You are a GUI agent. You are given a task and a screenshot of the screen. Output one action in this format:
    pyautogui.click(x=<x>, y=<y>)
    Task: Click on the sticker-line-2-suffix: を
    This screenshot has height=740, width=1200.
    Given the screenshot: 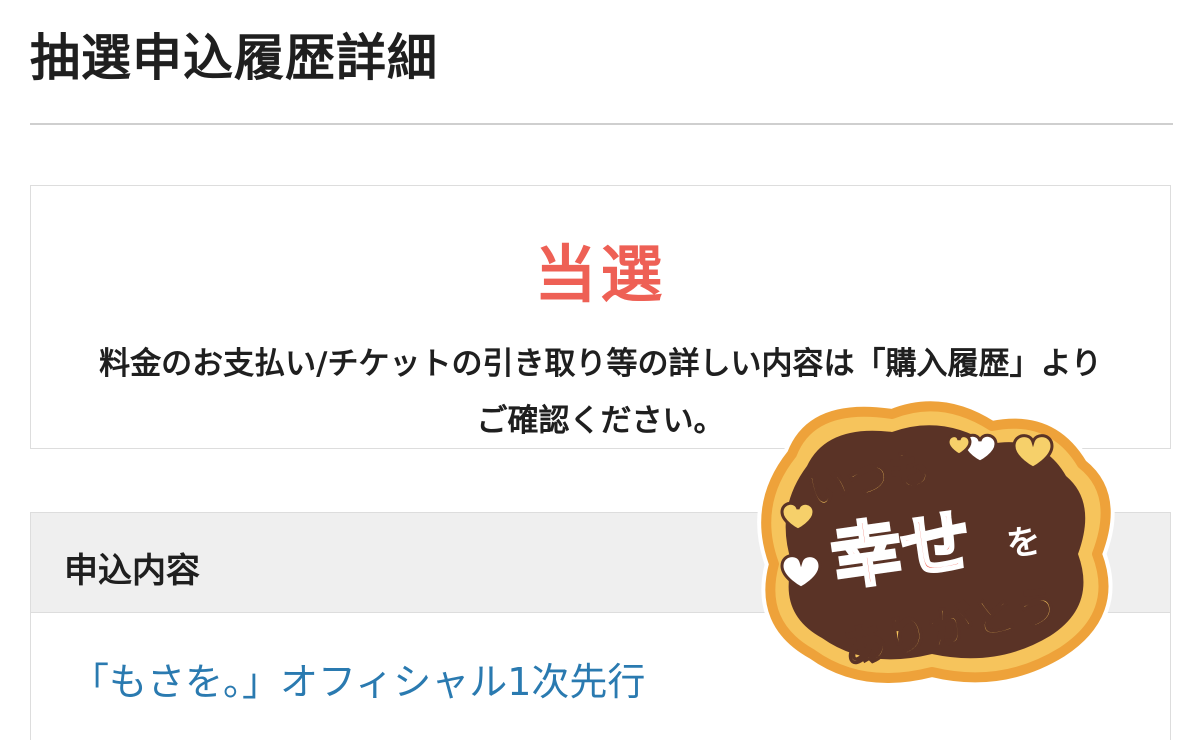 What is the action you would take?
    pyautogui.click(x=1023, y=543)
    